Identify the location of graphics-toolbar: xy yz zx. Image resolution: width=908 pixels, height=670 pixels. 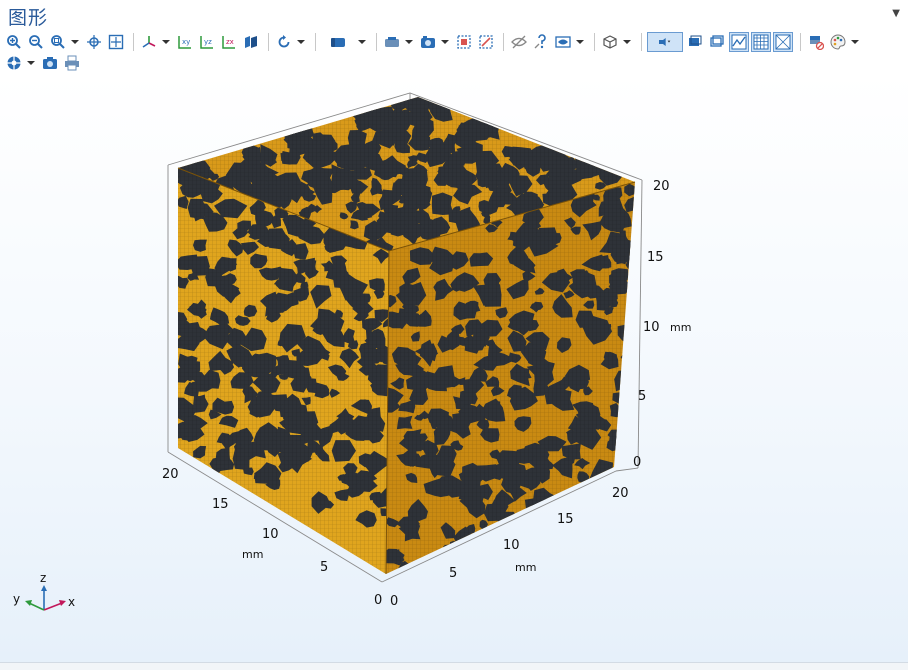
(434, 42).